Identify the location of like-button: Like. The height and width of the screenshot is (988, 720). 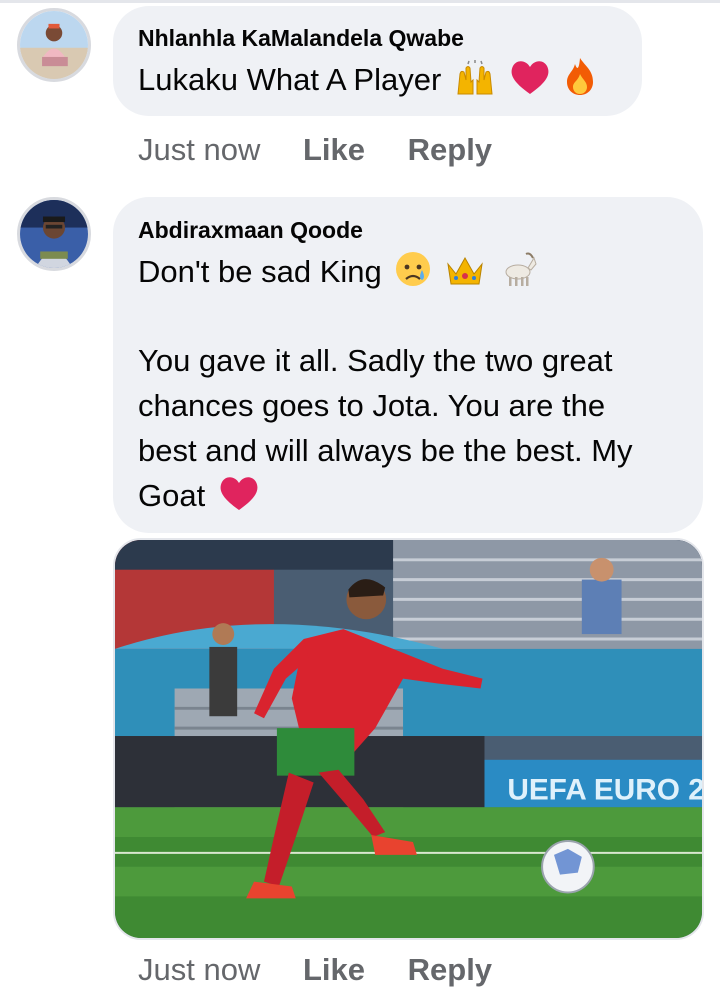
(334, 149).